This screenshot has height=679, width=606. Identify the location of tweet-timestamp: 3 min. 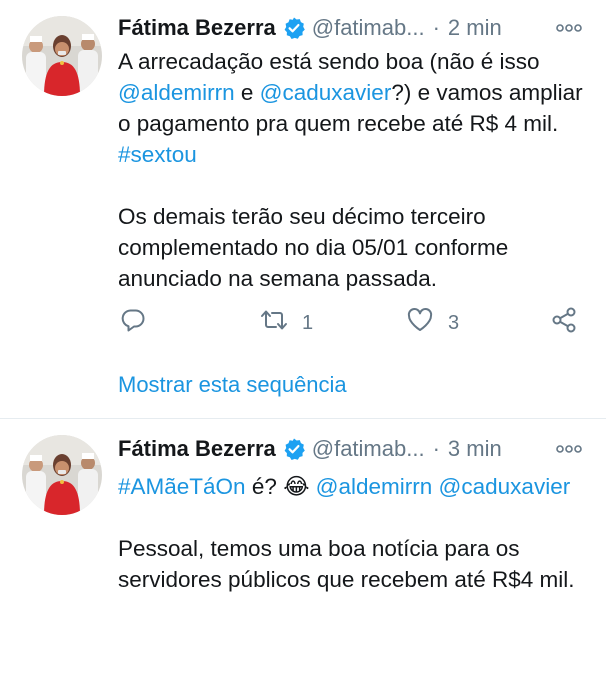
(475, 449).